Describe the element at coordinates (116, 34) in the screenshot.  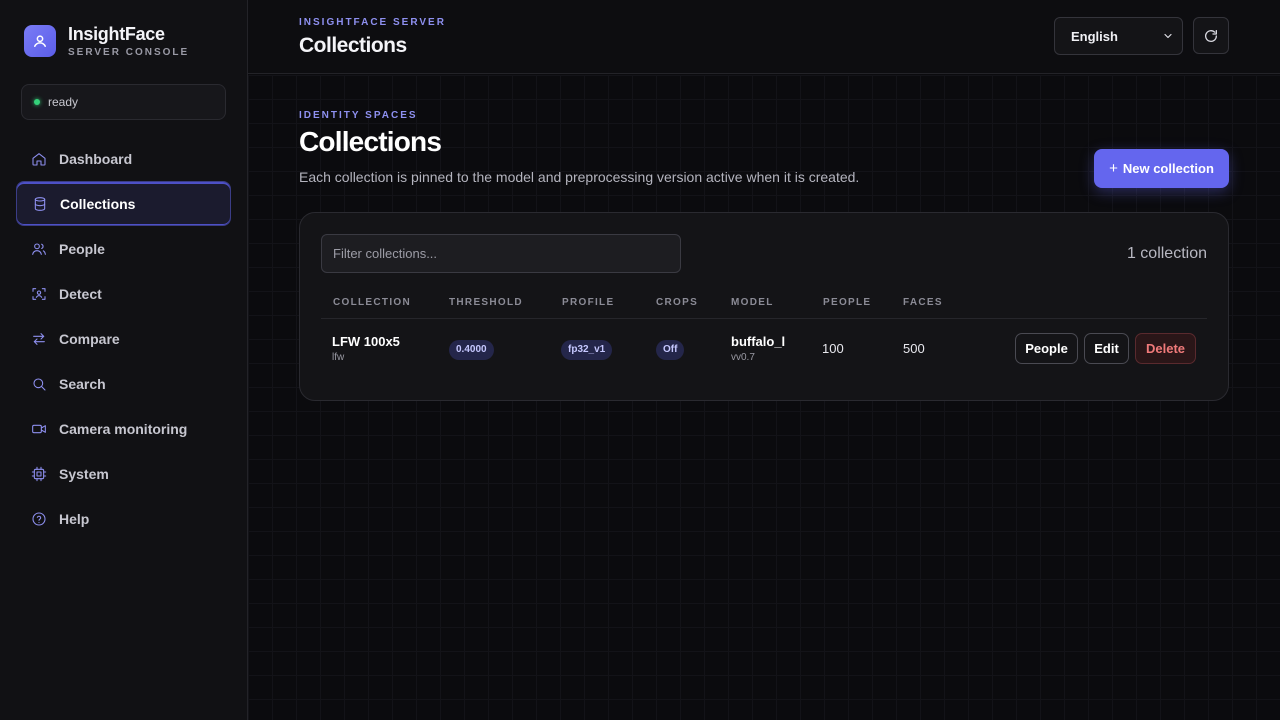
I see `brand-name: InsightFace` at that location.